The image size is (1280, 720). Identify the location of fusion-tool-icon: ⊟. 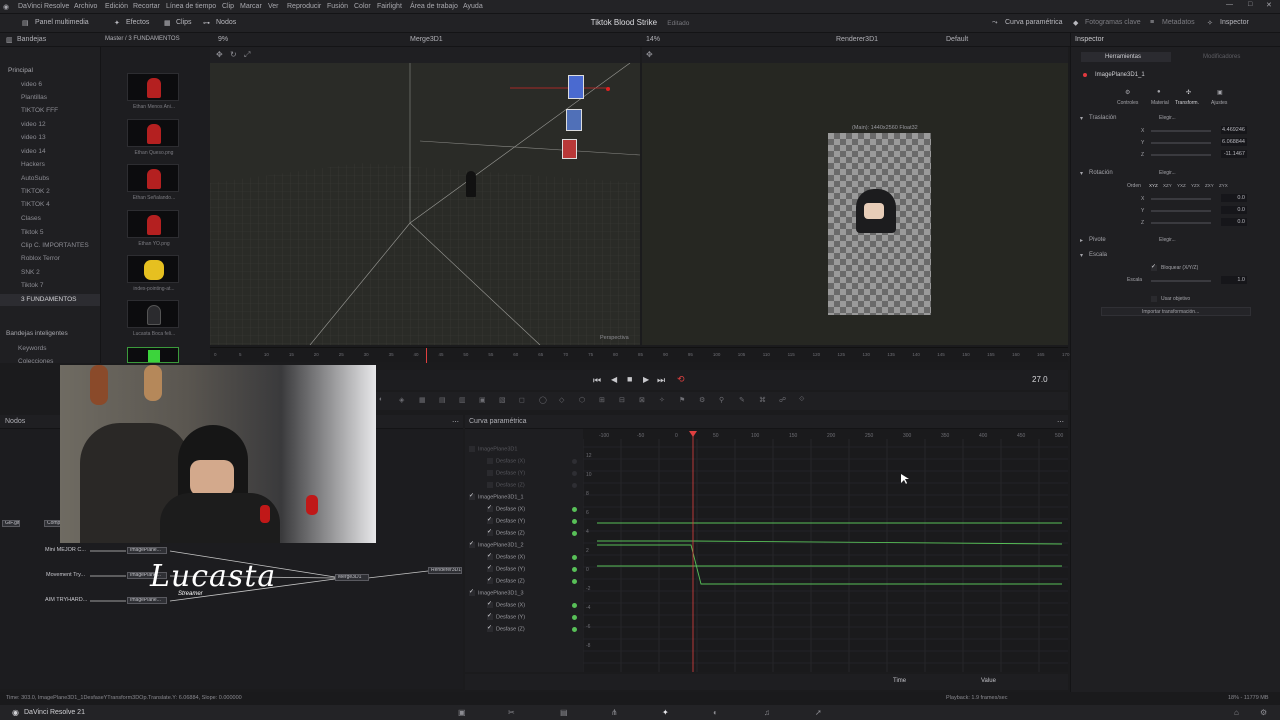
(622, 400).